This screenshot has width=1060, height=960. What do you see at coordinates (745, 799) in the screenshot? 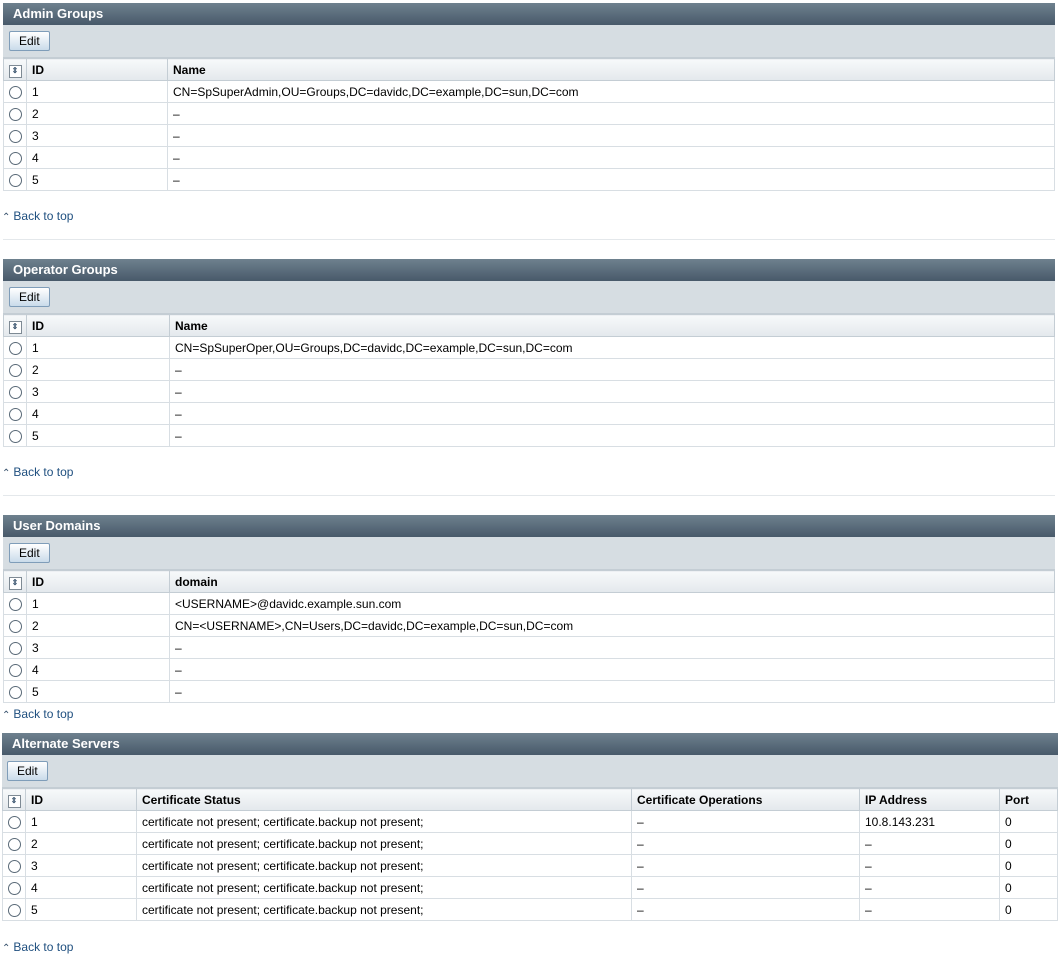
I see `column-header-certificate-operations: Certificate Operations` at bounding box center [745, 799].